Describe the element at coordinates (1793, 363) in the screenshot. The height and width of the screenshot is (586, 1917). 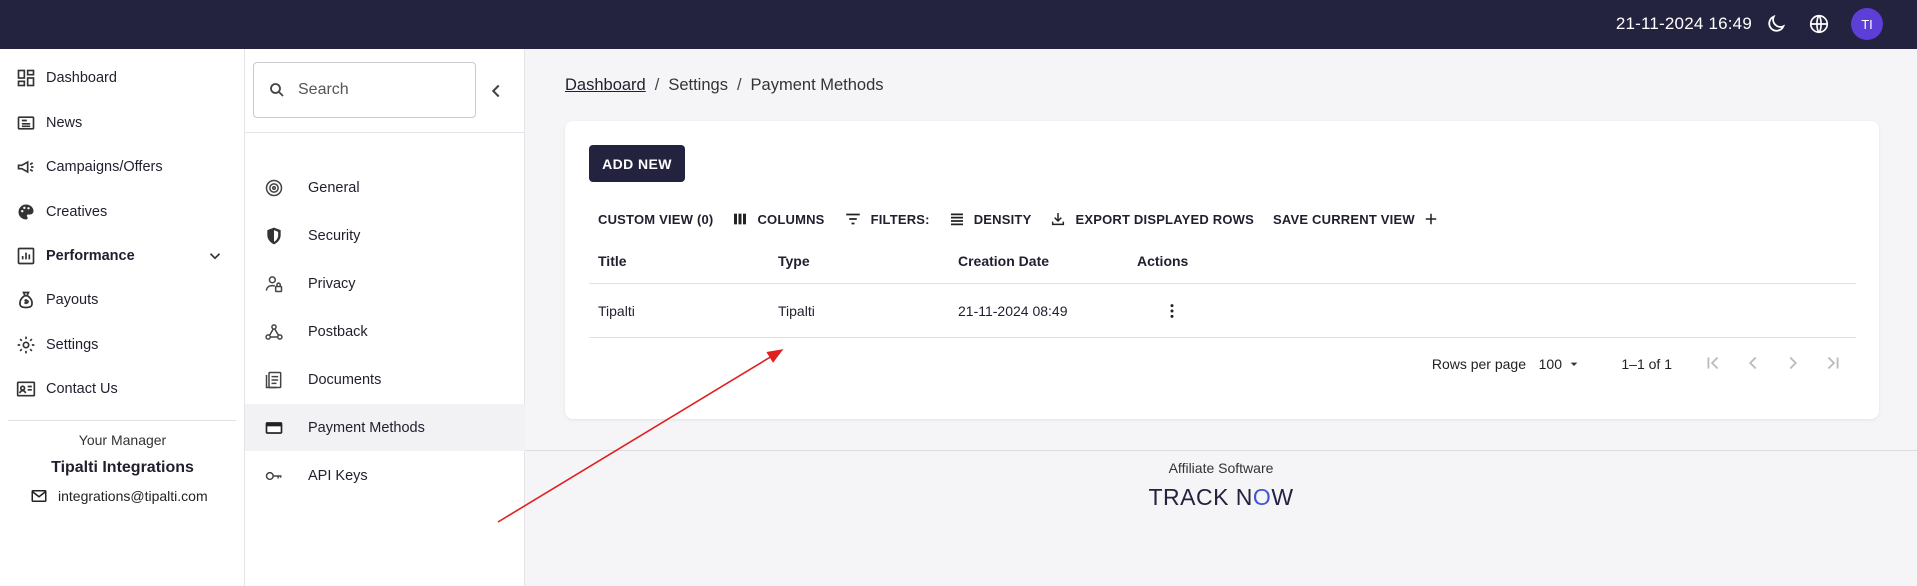
I see `chevron-right-icon` at that location.